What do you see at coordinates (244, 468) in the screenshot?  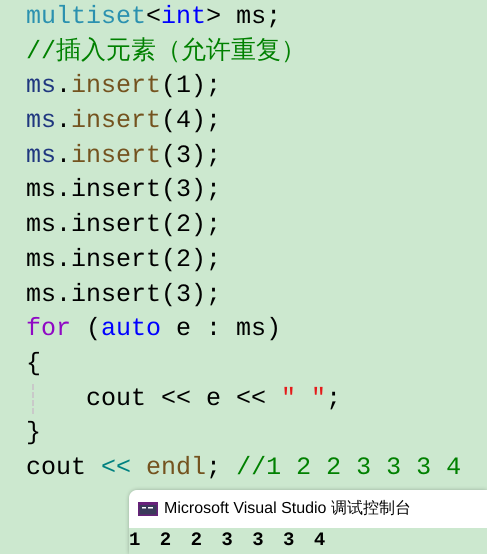 I see `code-line: cout << endl; //1 2 2 3 3 3 4` at bounding box center [244, 468].